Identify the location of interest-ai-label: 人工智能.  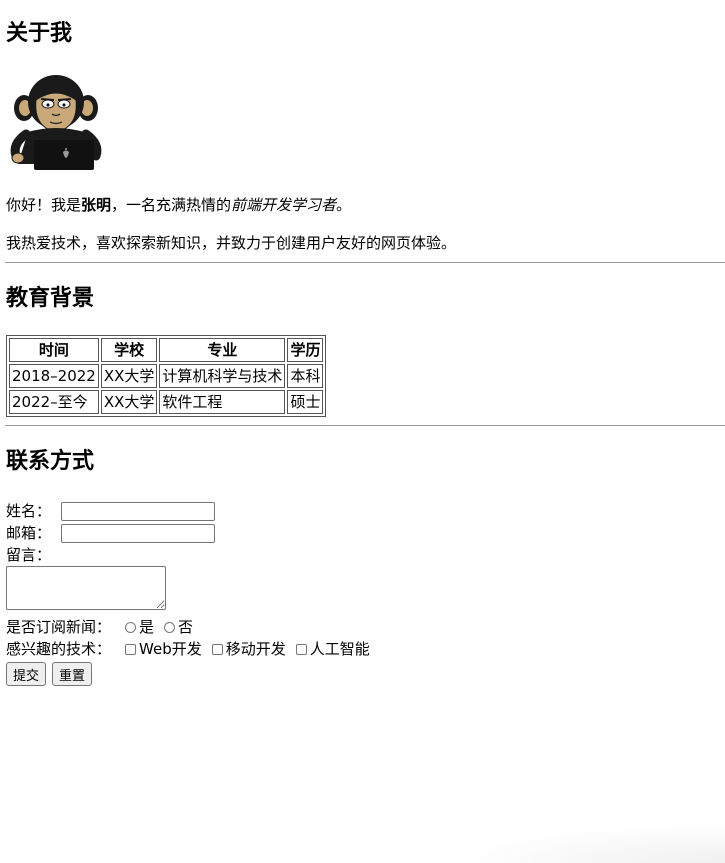
(339, 649).